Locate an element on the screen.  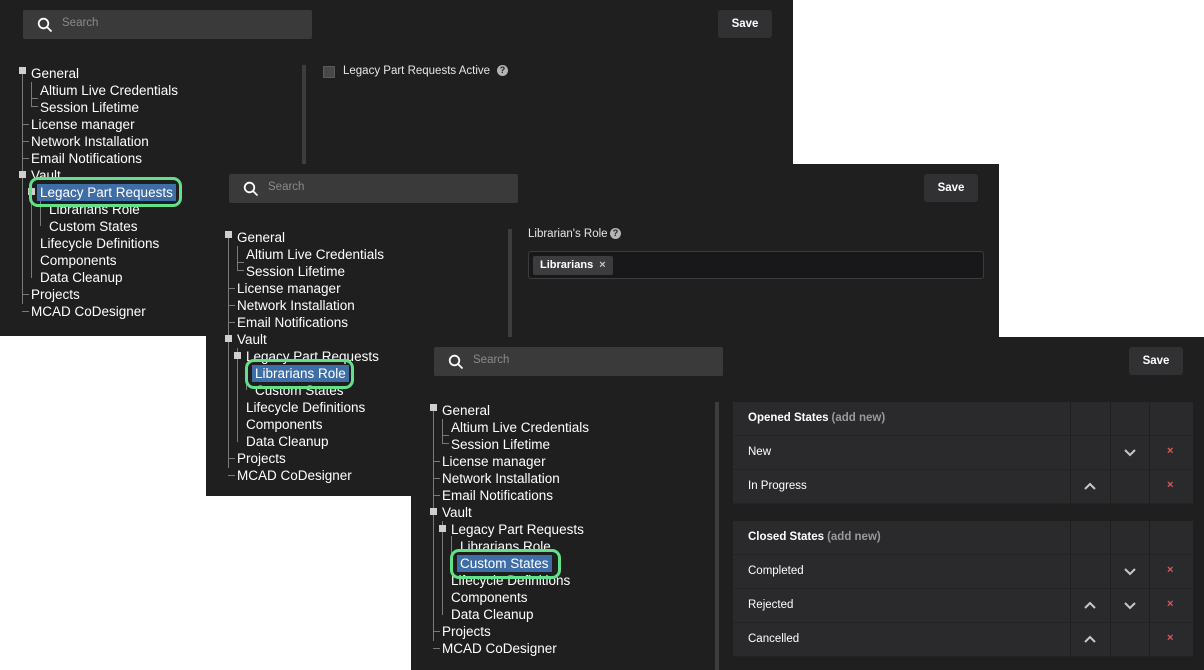
opened-states-header: Opened States (add new) is located at coordinates (963, 419).